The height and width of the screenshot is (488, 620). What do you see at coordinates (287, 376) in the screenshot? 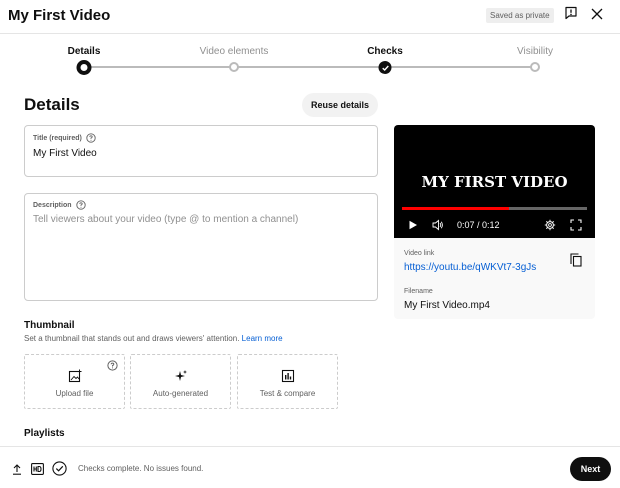
I see `chart-icon` at bounding box center [287, 376].